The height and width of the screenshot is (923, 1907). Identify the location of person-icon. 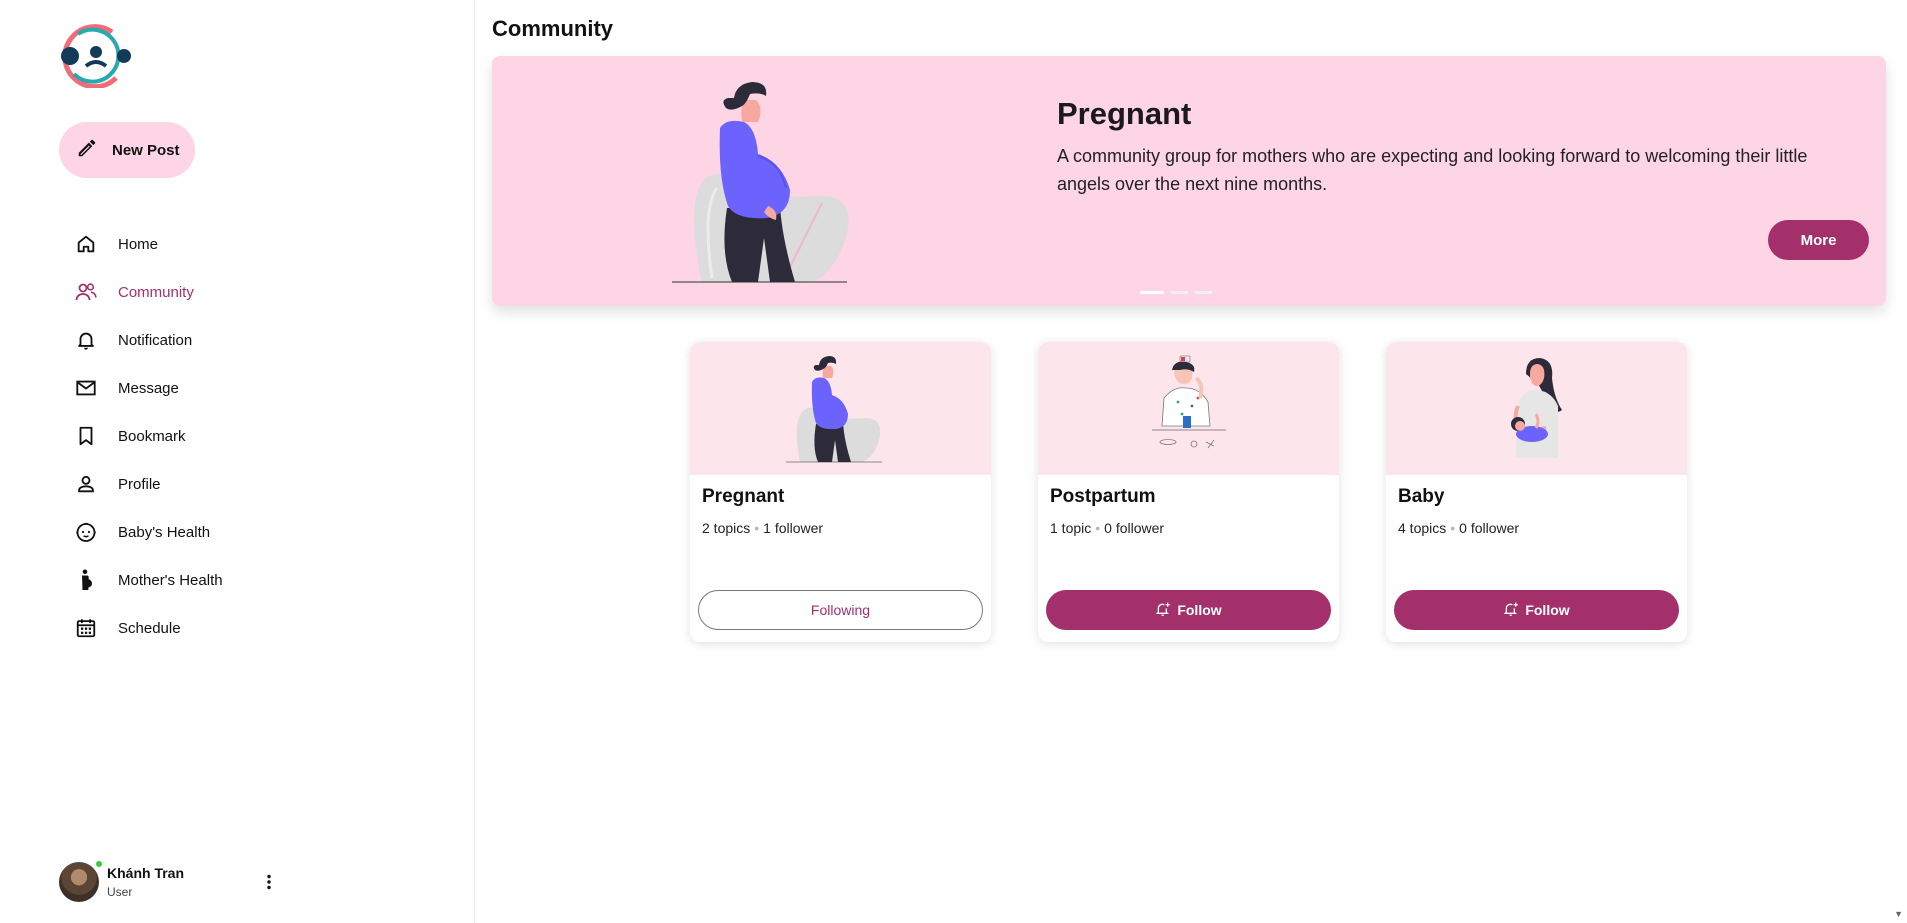
(86, 484).